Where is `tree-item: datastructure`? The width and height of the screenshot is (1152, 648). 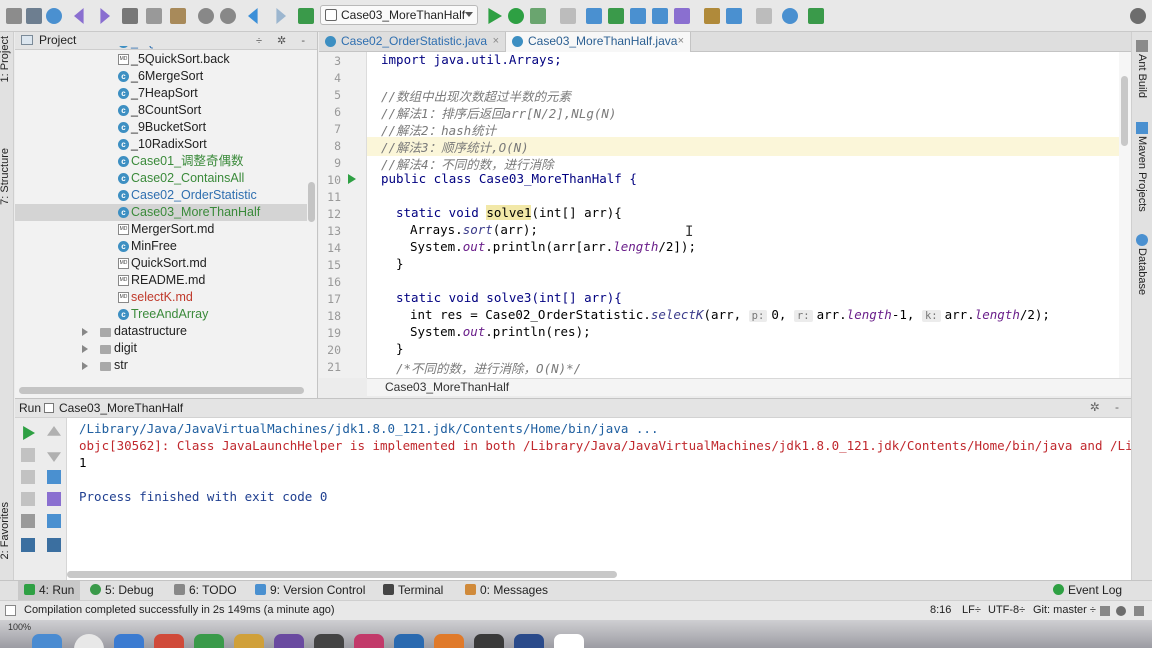
tree-item: datastructure is located at coordinates (161, 331).